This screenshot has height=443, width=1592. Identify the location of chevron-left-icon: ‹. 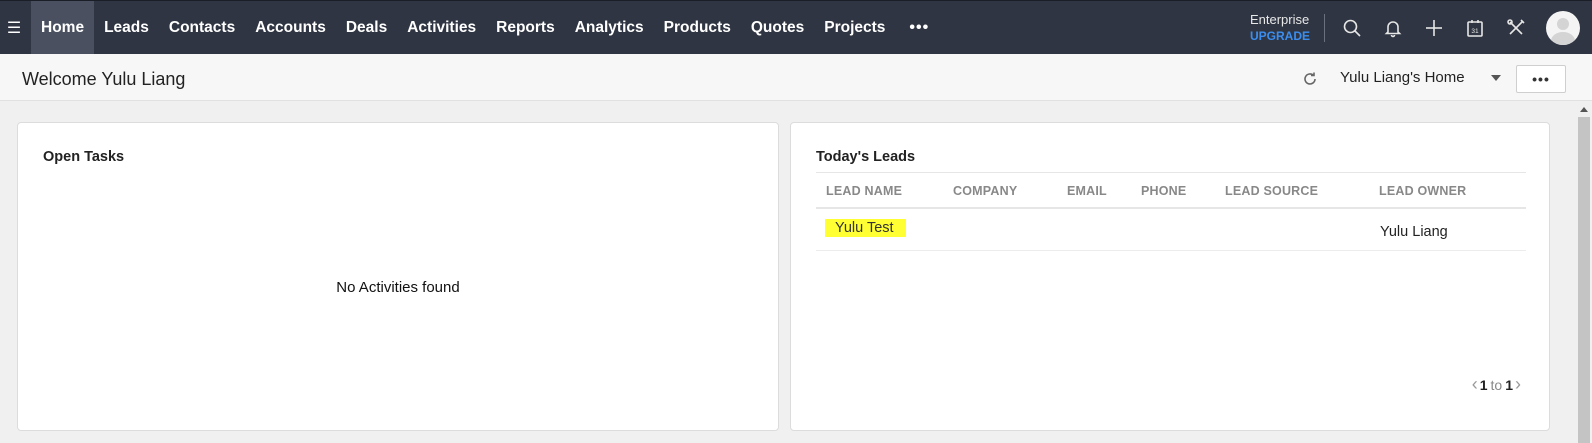
(1475, 384).